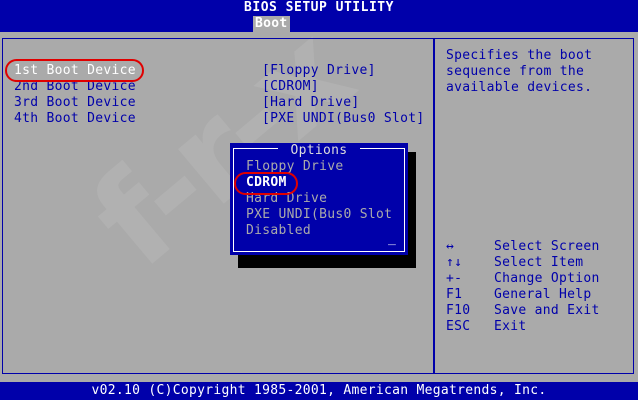  Describe the element at coordinates (486, 327) in the screenshot. I see `key-legend-row: ESC Exit` at that location.